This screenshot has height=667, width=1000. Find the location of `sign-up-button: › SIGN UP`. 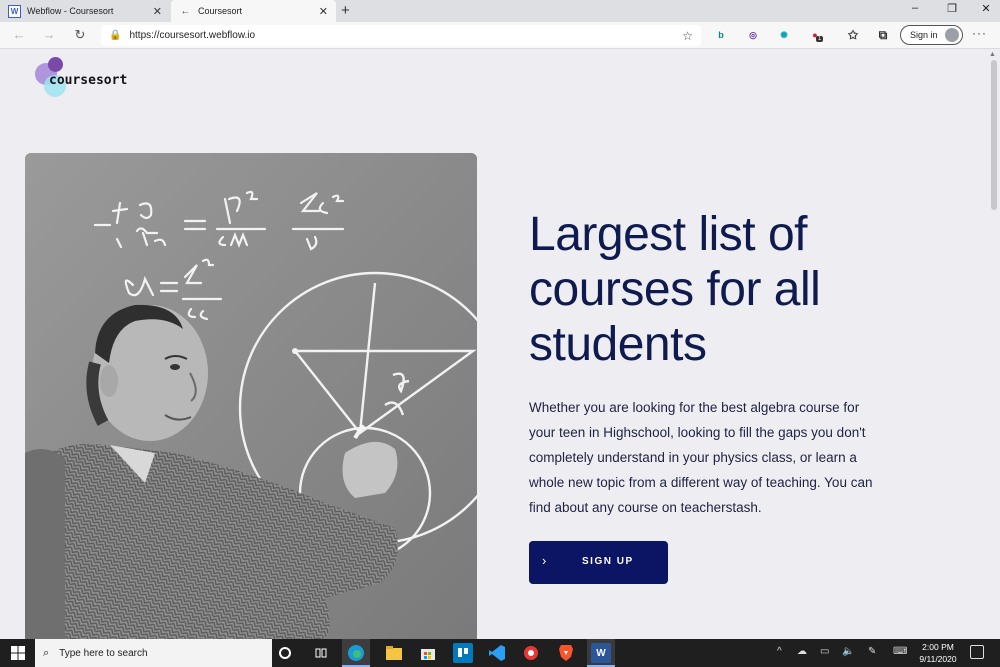

sign-up-button: › SIGN UP is located at coordinates (598, 562).